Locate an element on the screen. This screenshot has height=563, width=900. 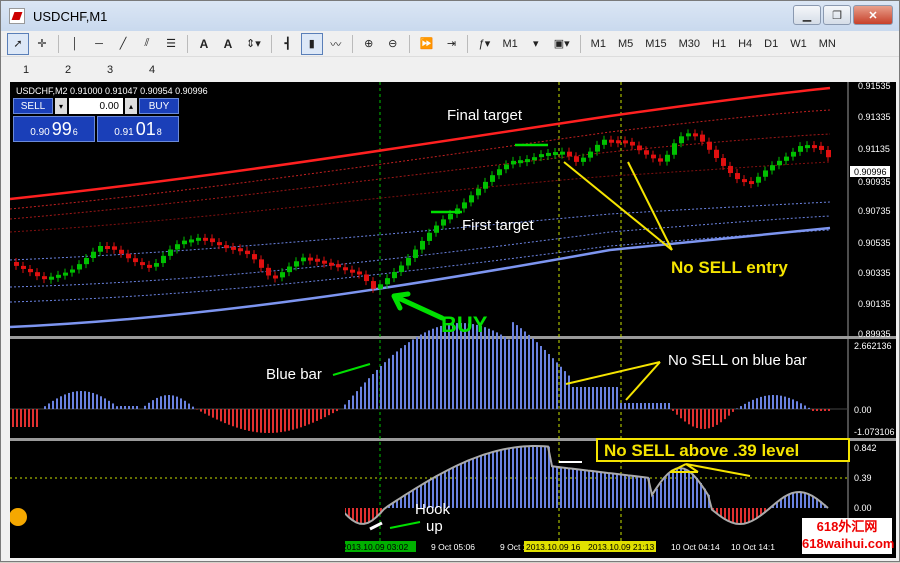
lot-spinner: ▴ is located at coordinates (131, 106).